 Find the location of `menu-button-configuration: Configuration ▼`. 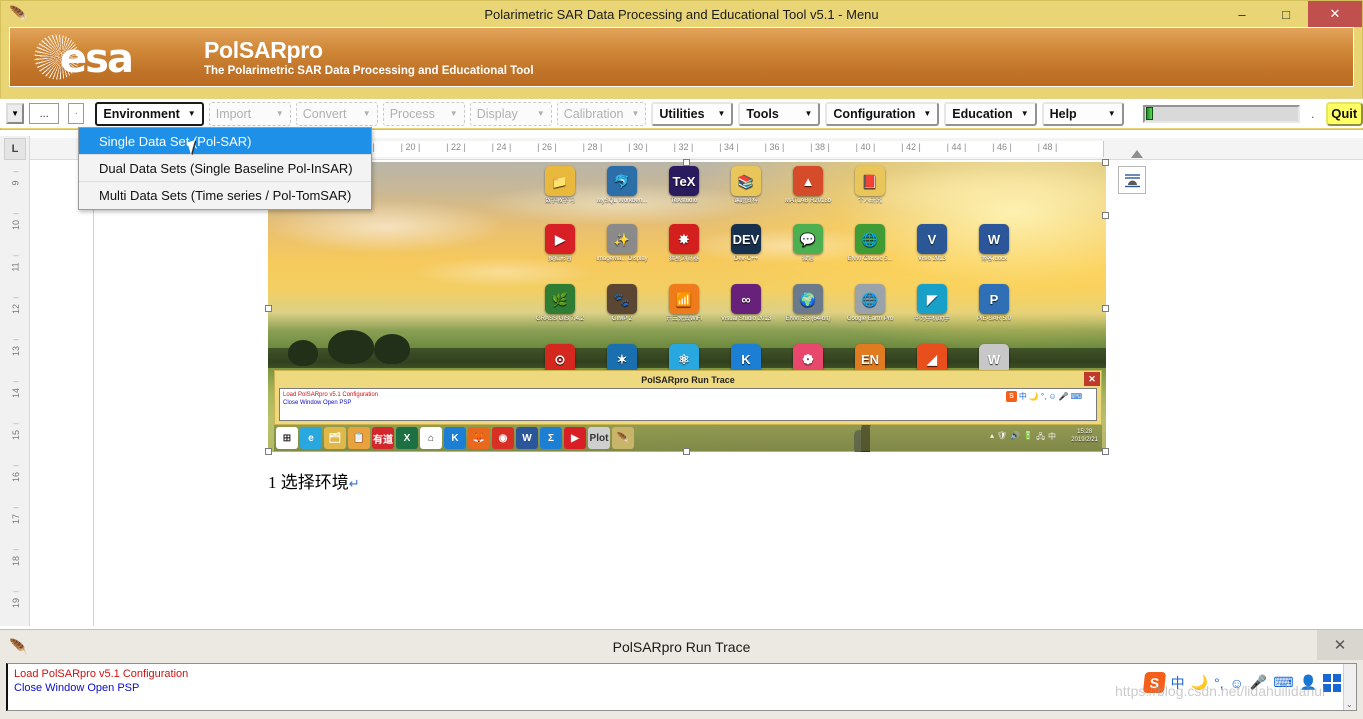

menu-button-configuration: Configuration ▼ is located at coordinates (882, 113).